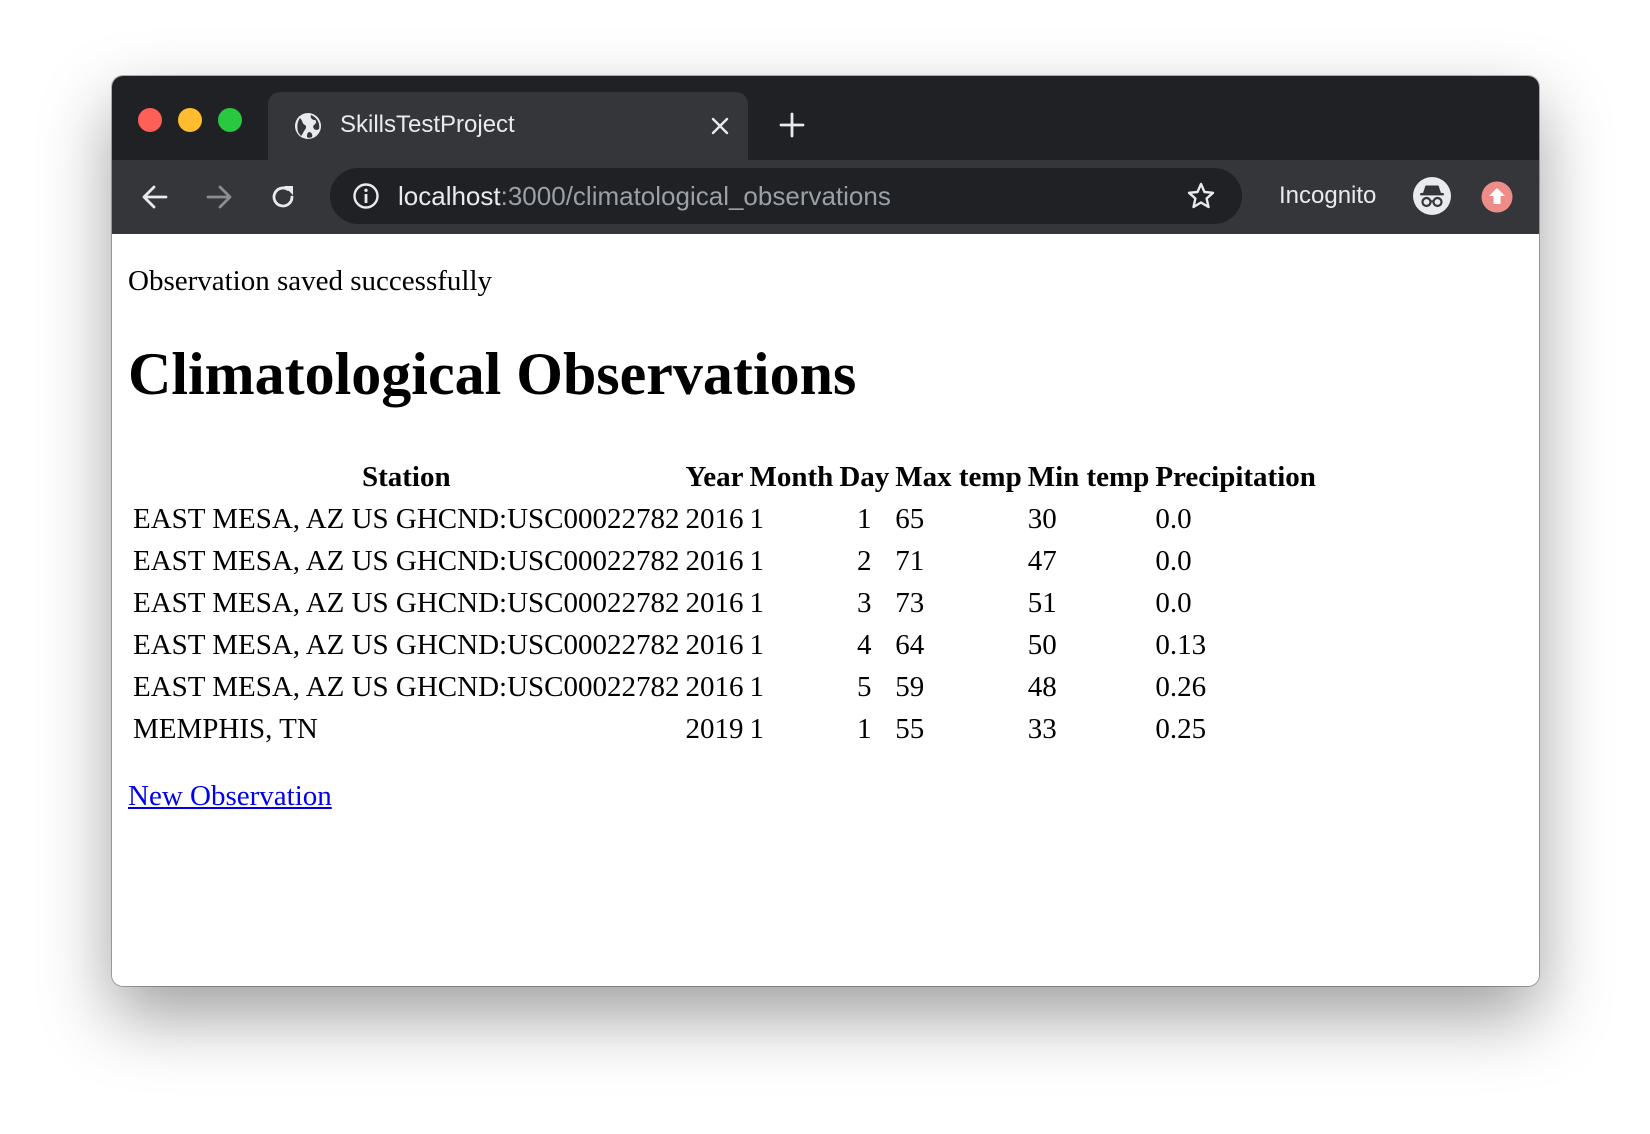  I want to click on arrow-left-icon, so click(155, 197).